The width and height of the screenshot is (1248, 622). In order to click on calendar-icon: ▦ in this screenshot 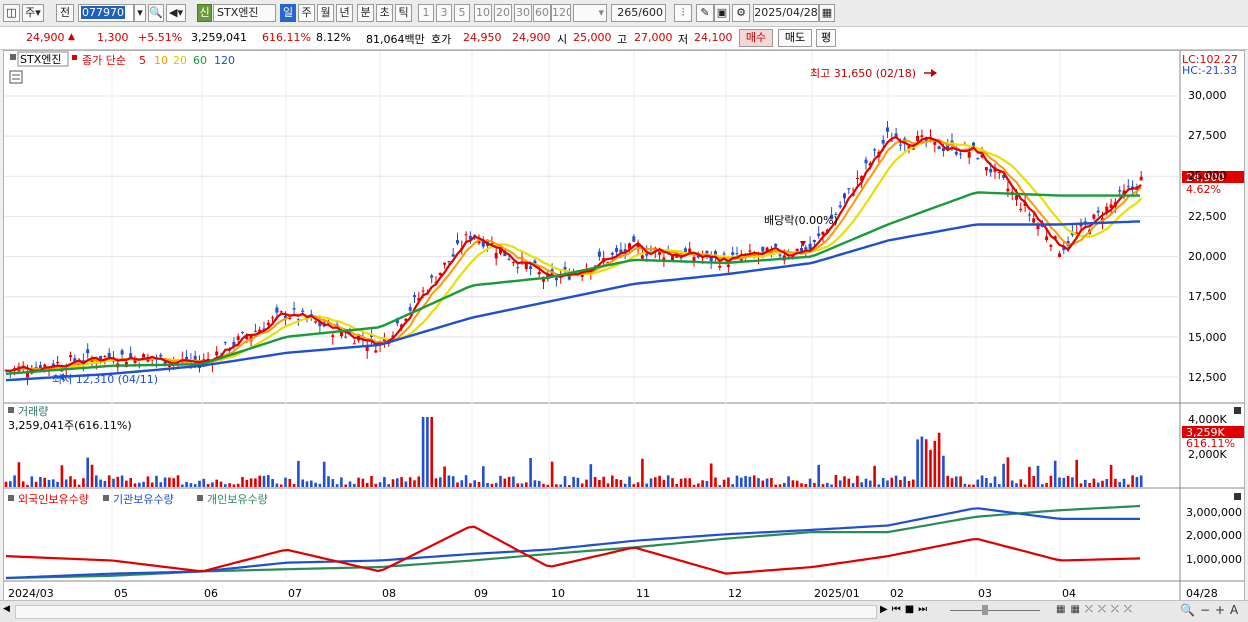, I will do `click(827, 13)`.